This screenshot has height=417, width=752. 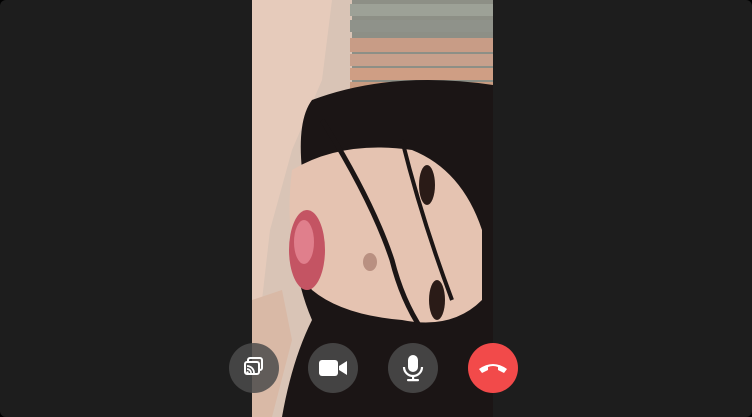 I want to click on hang-up-phone-icon, so click(x=493, y=368).